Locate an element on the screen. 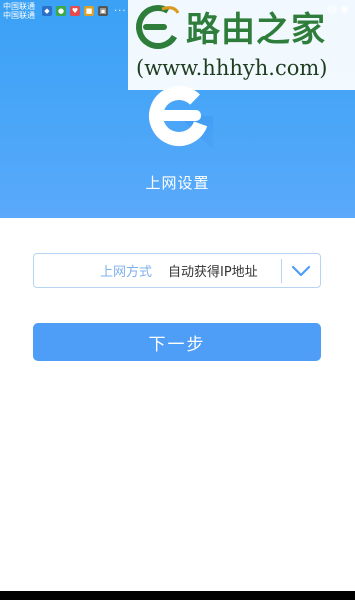  connection-method-select: 上网方式 自动获得IP地址 is located at coordinates (177, 270).